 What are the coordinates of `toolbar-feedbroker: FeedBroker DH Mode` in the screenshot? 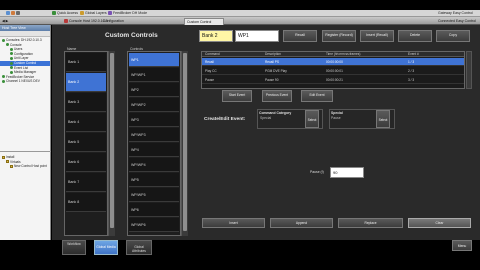 It's located at (127, 13).